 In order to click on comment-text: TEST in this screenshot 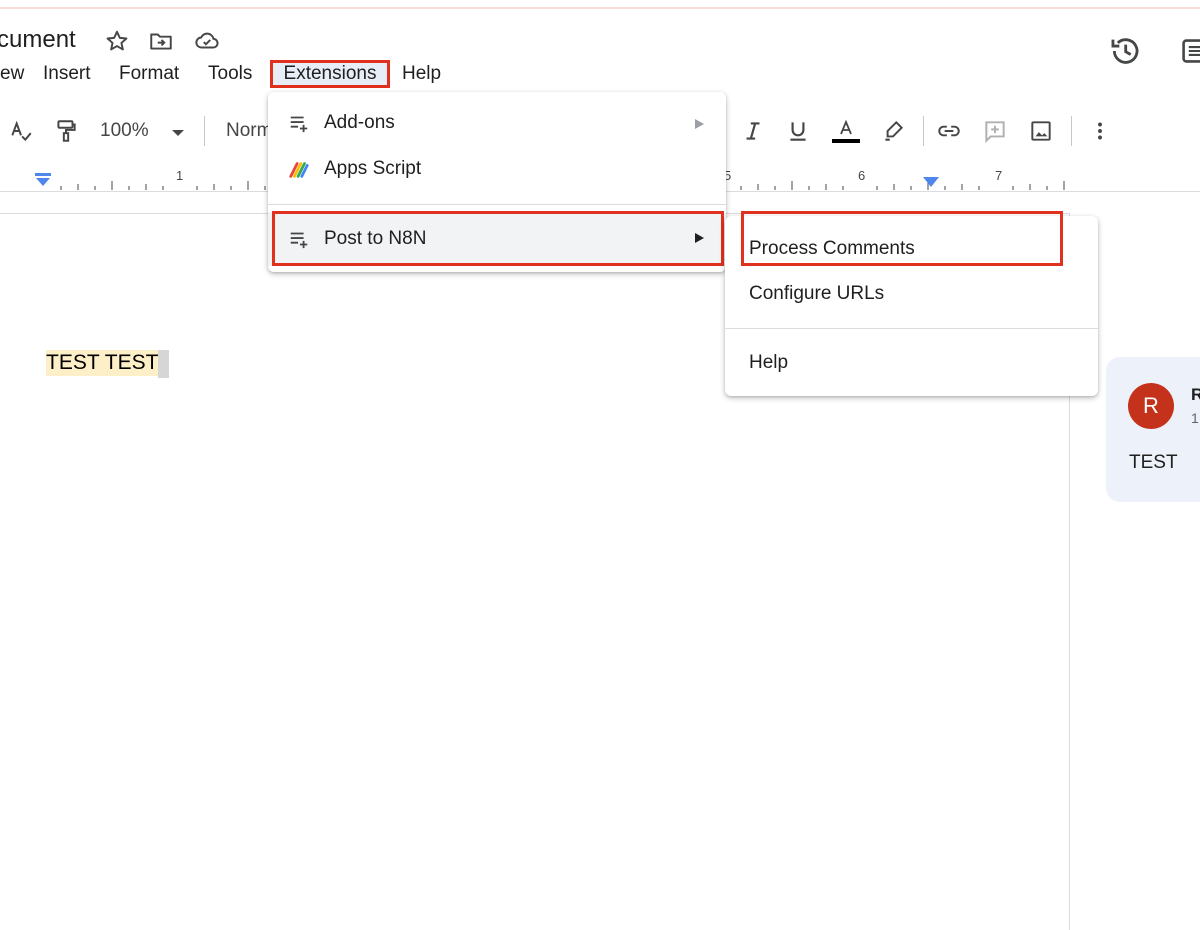, I will do `click(1153, 462)`.